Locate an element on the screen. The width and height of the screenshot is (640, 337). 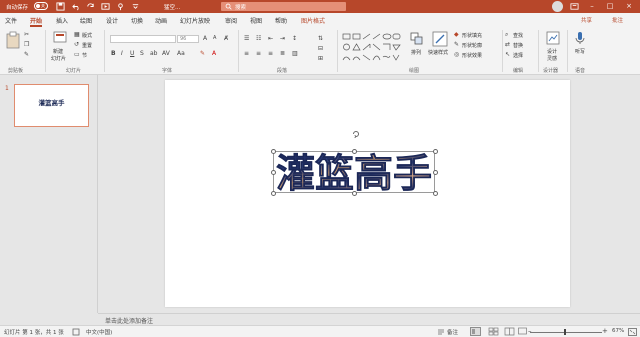
char-spacing-icon: AV is located at coordinates (166, 53).